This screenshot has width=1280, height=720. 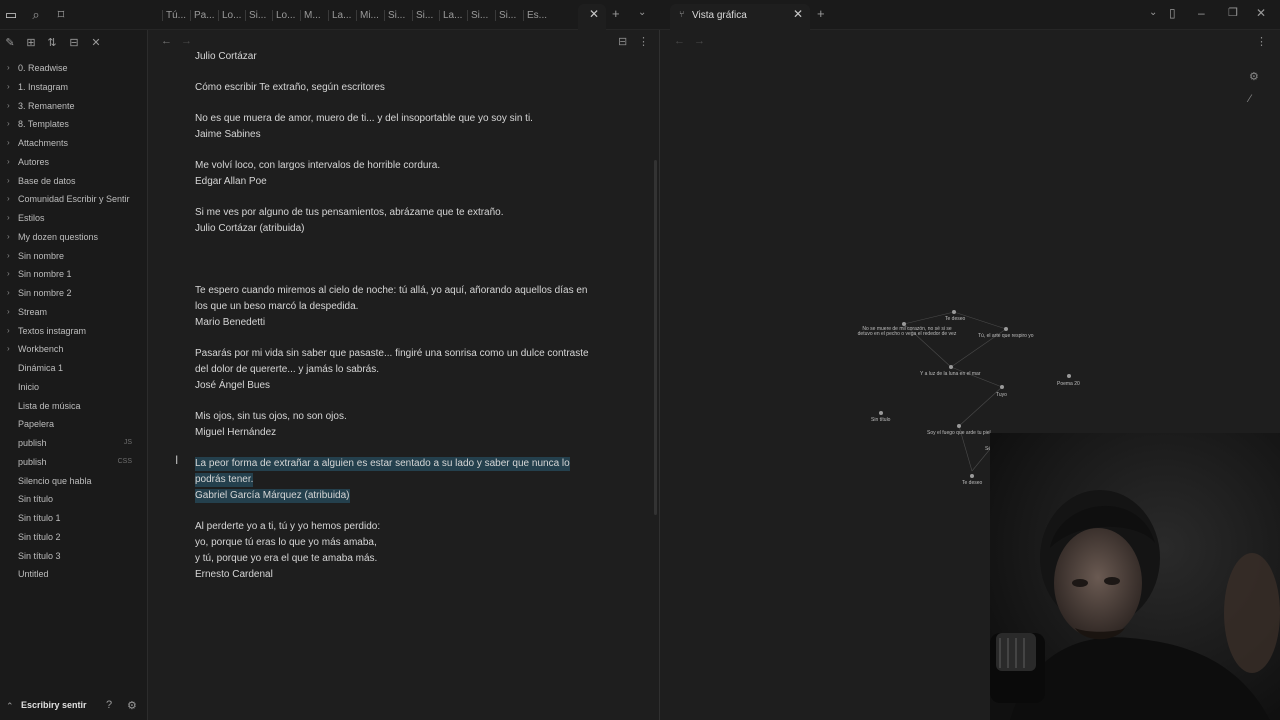 I want to click on file-item: publish CSS, so click(x=74, y=462).